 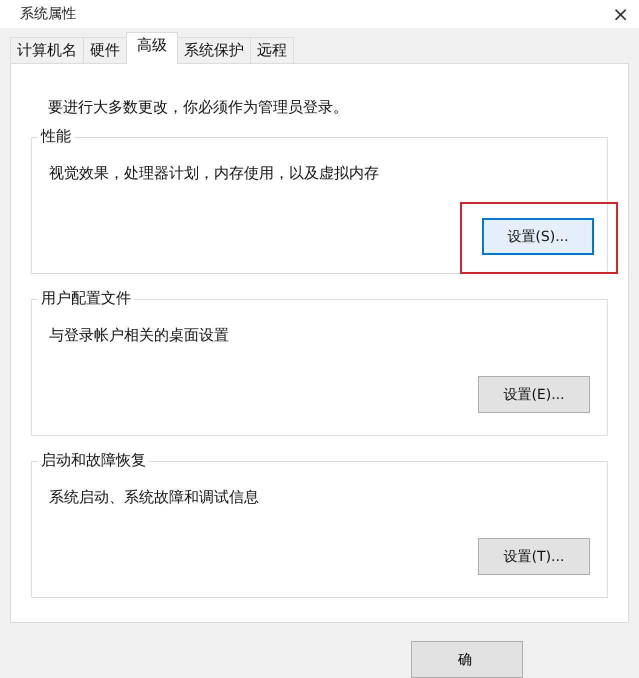 I want to click on tab: 计算机名, so click(x=47, y=50).